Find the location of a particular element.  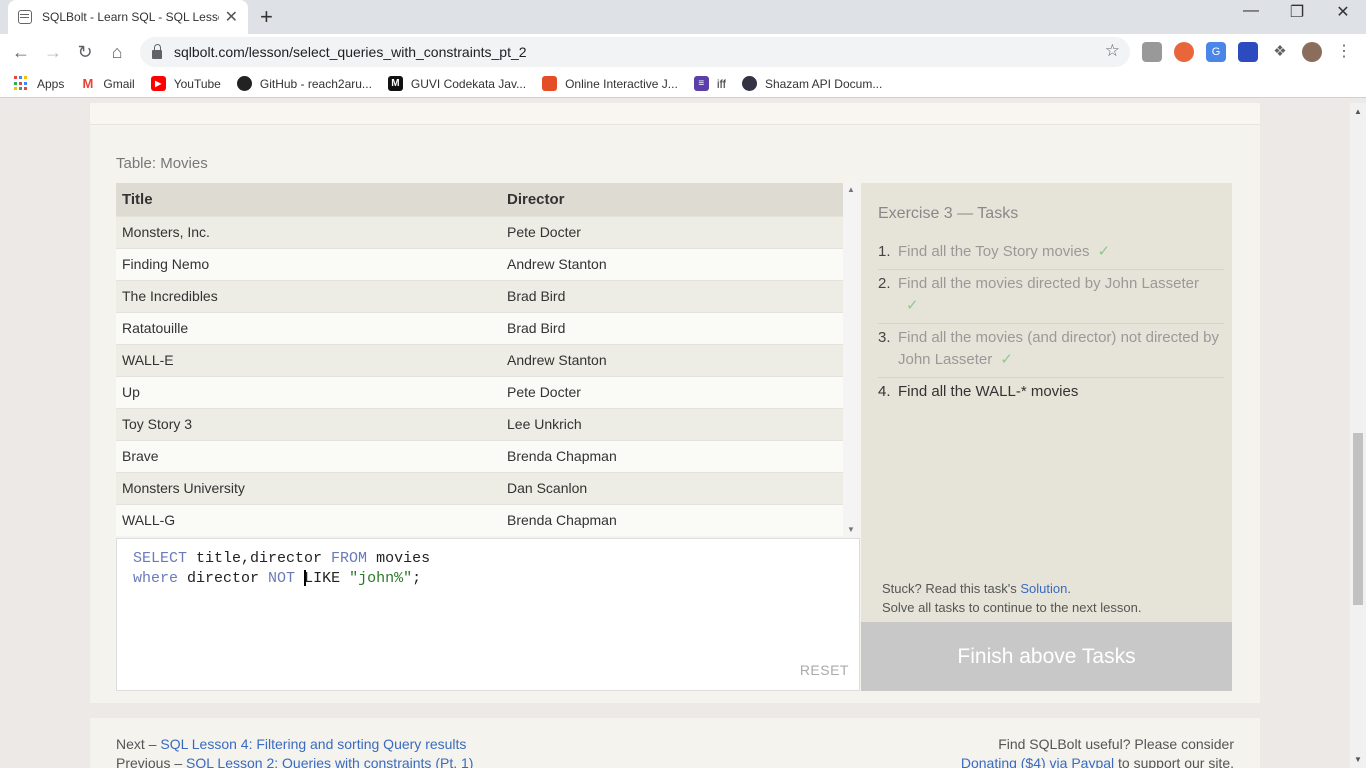

avatar is located at coordinates (1312, 52).